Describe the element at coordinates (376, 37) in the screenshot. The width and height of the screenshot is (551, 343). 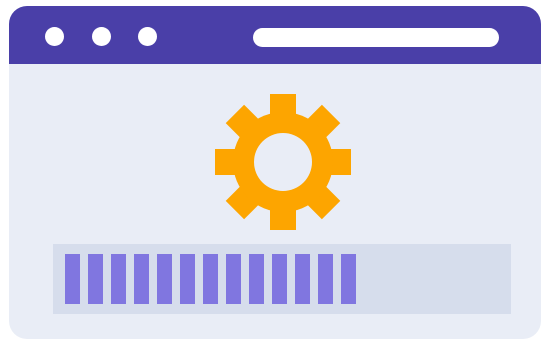
I see `address-bar` at that location.